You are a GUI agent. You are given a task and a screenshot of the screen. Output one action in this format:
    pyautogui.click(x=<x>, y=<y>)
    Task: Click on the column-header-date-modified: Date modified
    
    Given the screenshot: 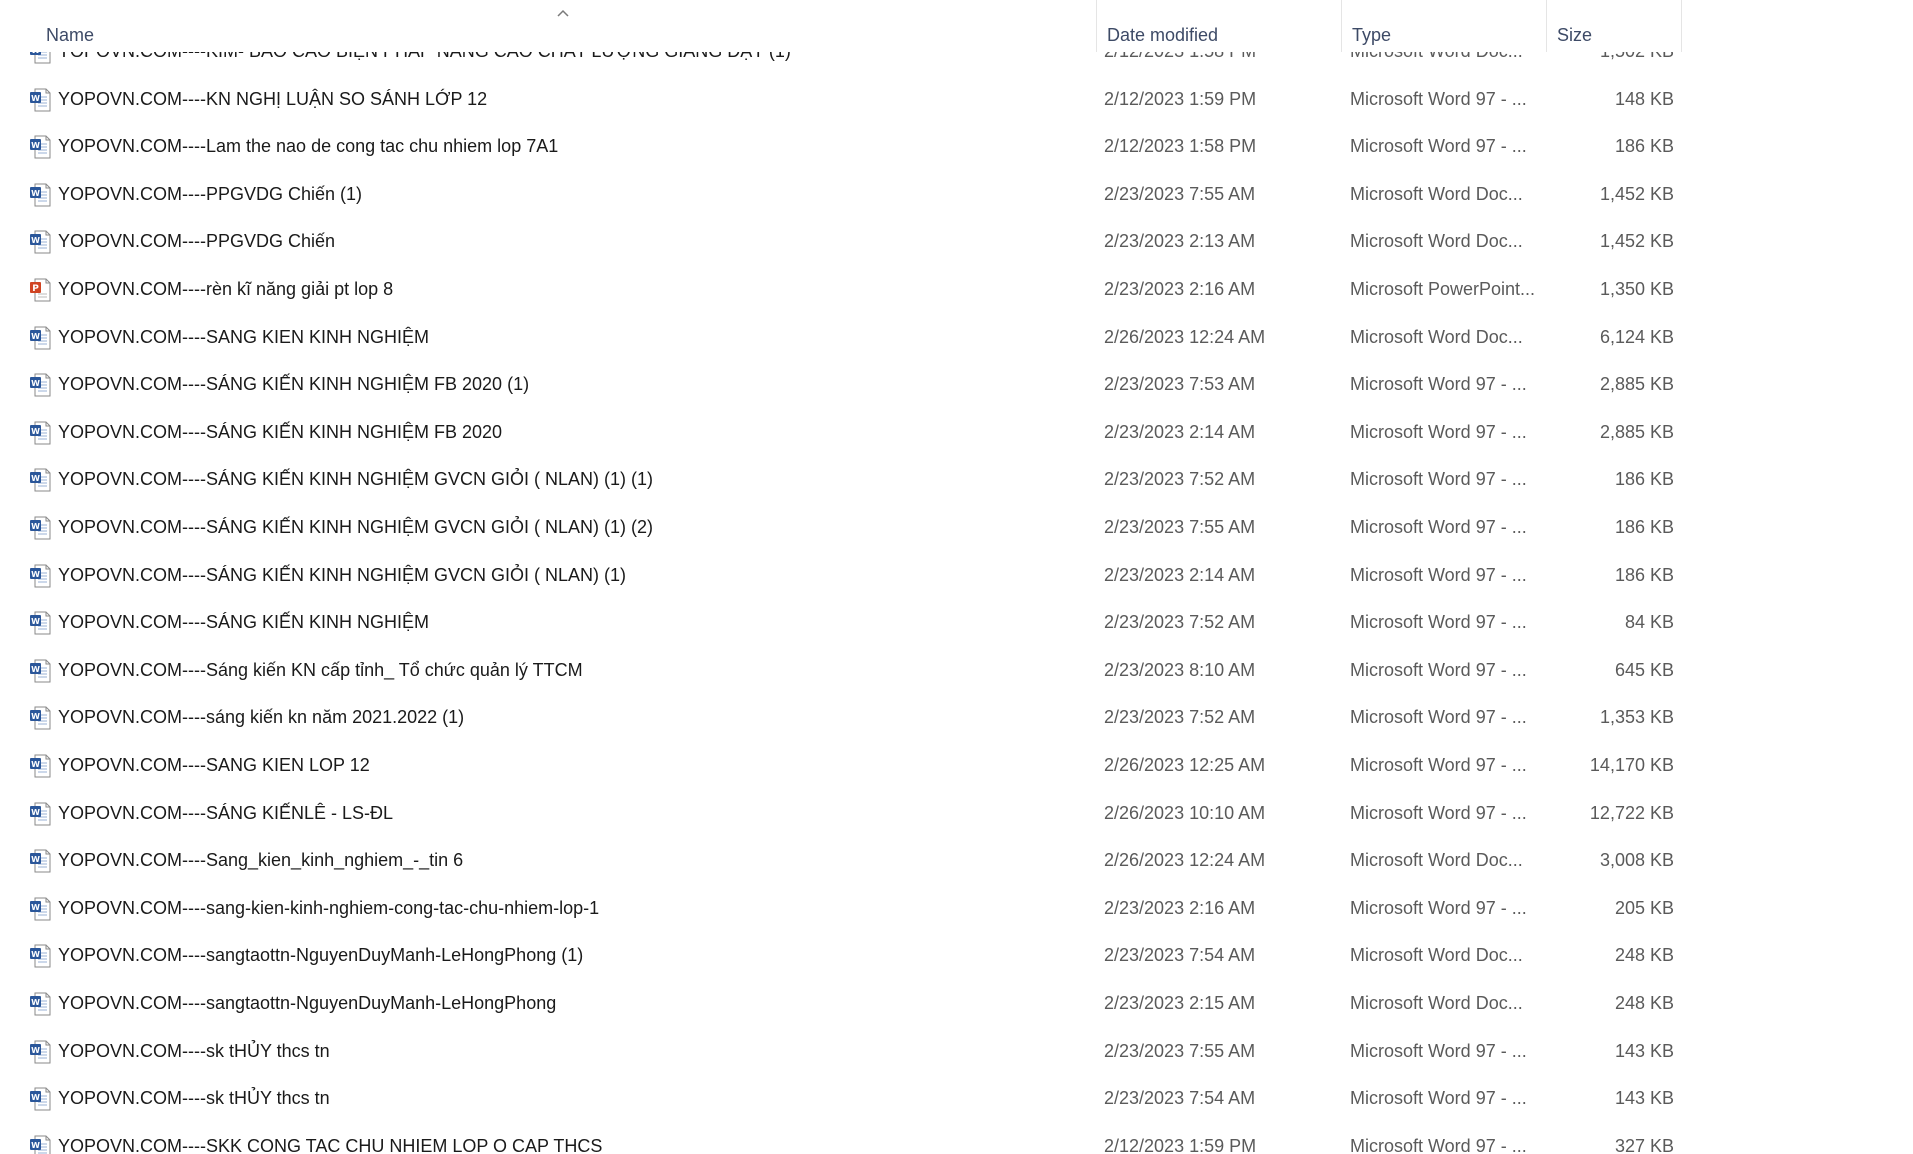 What is the action you would take?
    pyautogui.click(x=1218, y=26)
    